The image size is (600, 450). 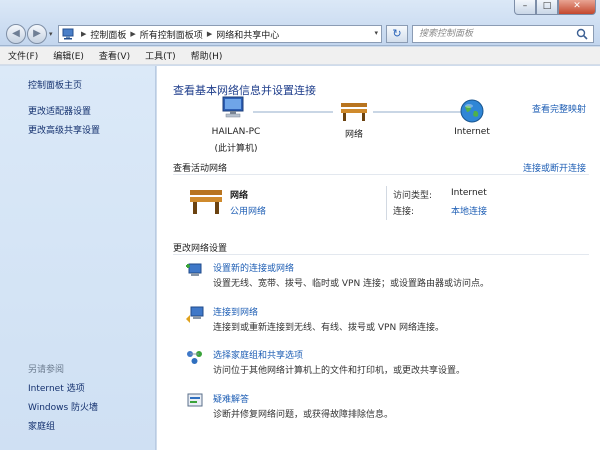 I want to click on map-internet-label: Internet, so click(x=472, y=132).